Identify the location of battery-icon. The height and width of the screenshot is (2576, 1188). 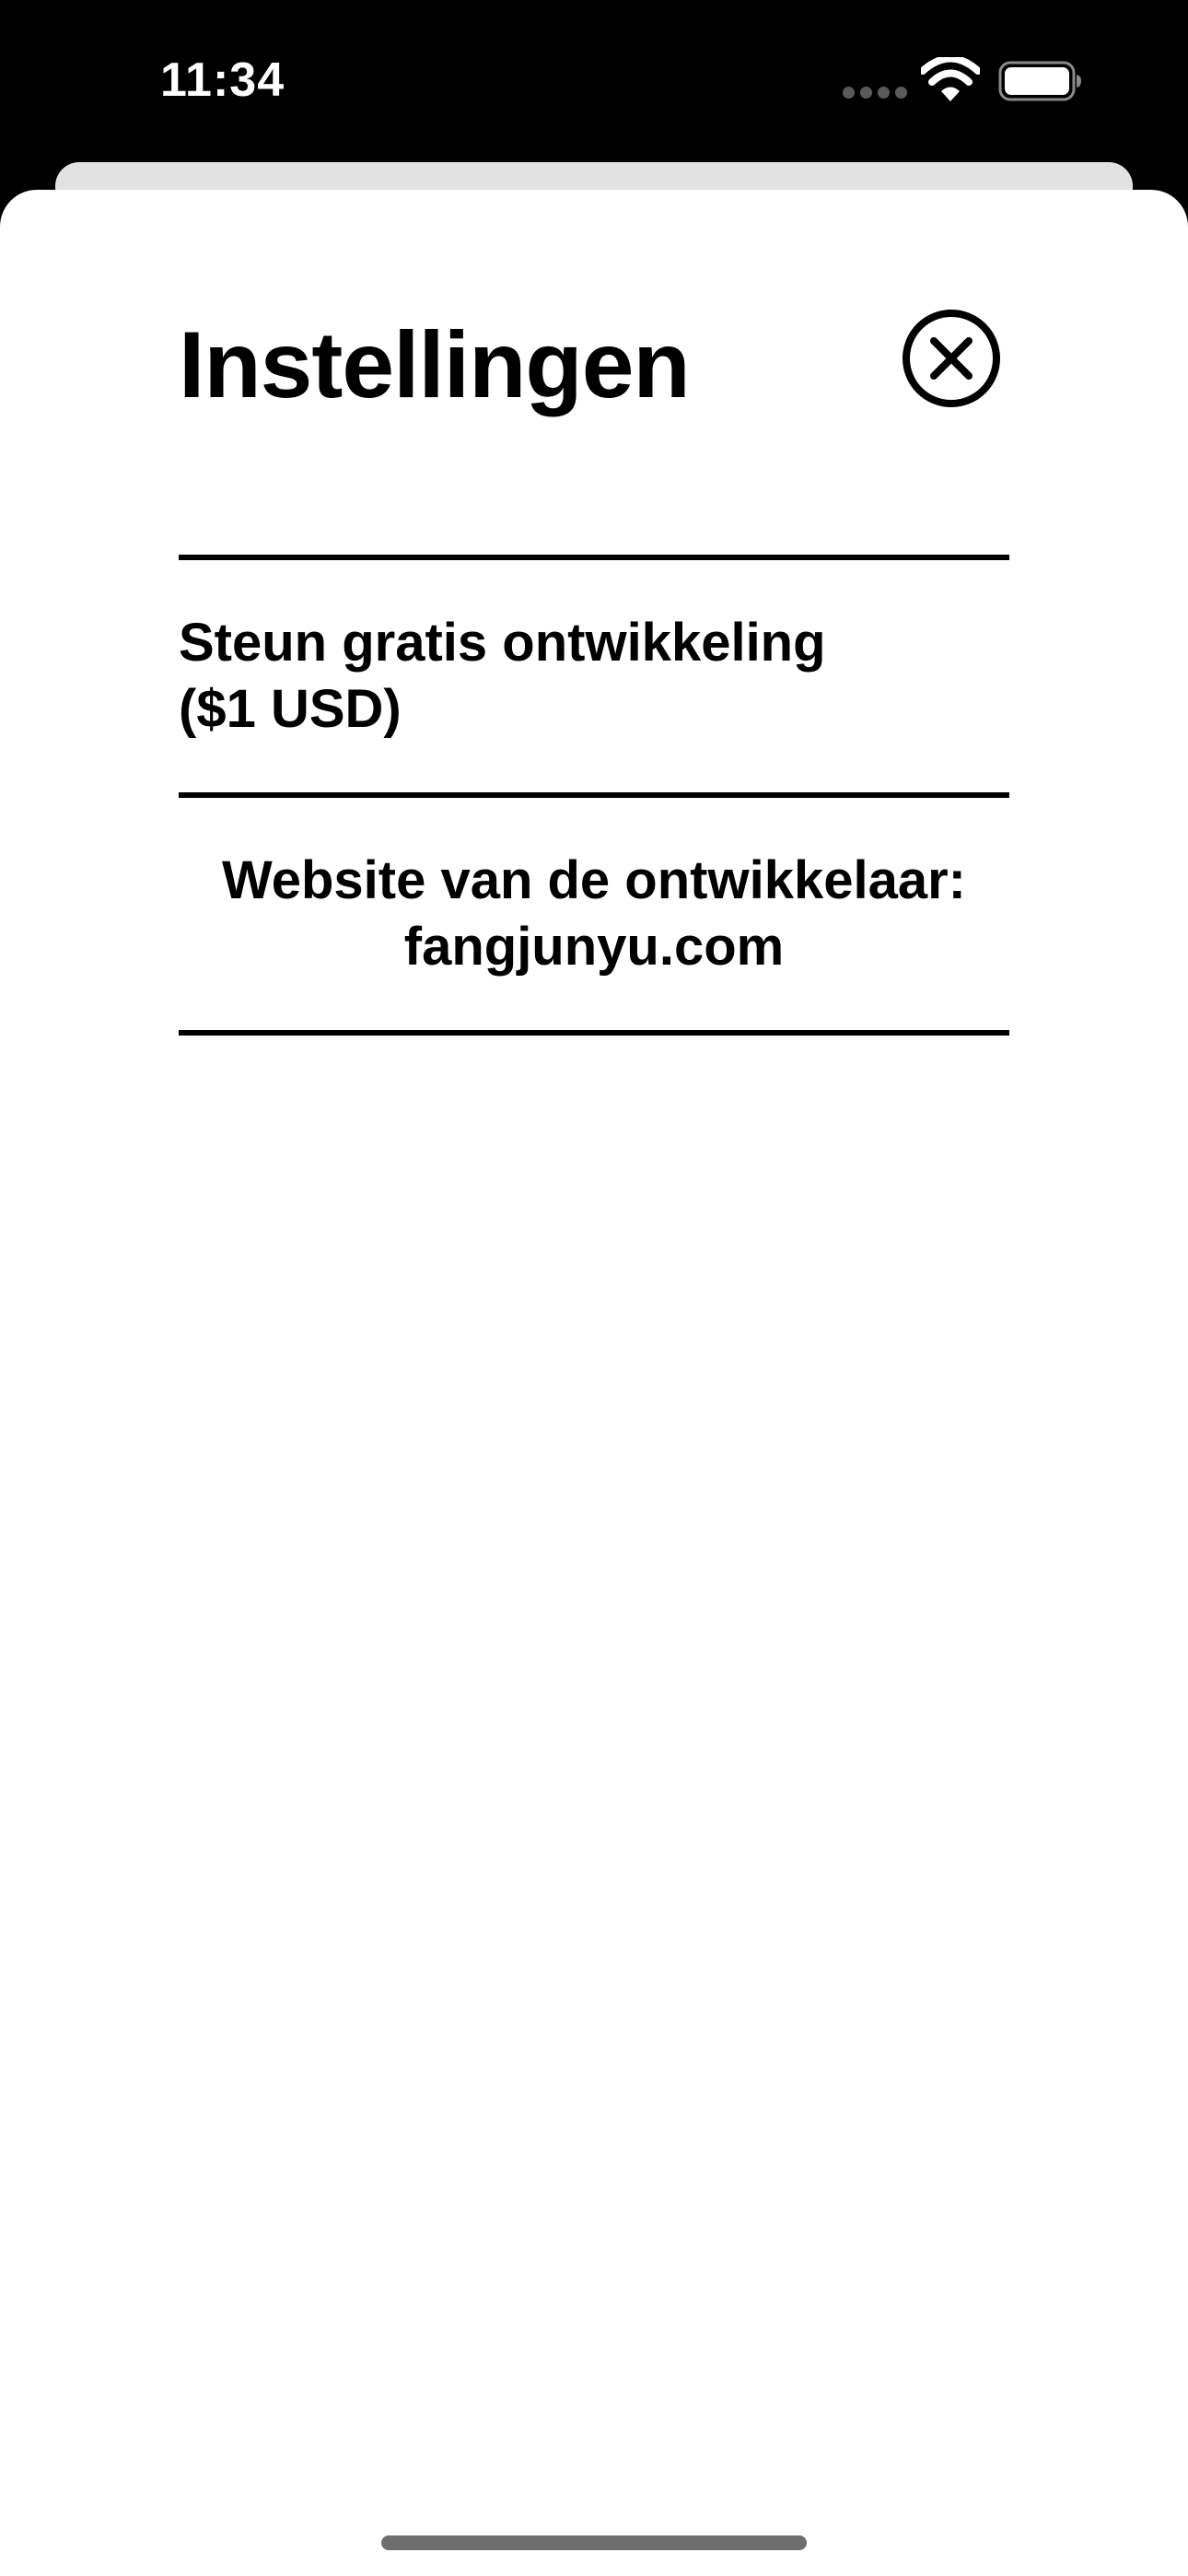
(1039, 81).